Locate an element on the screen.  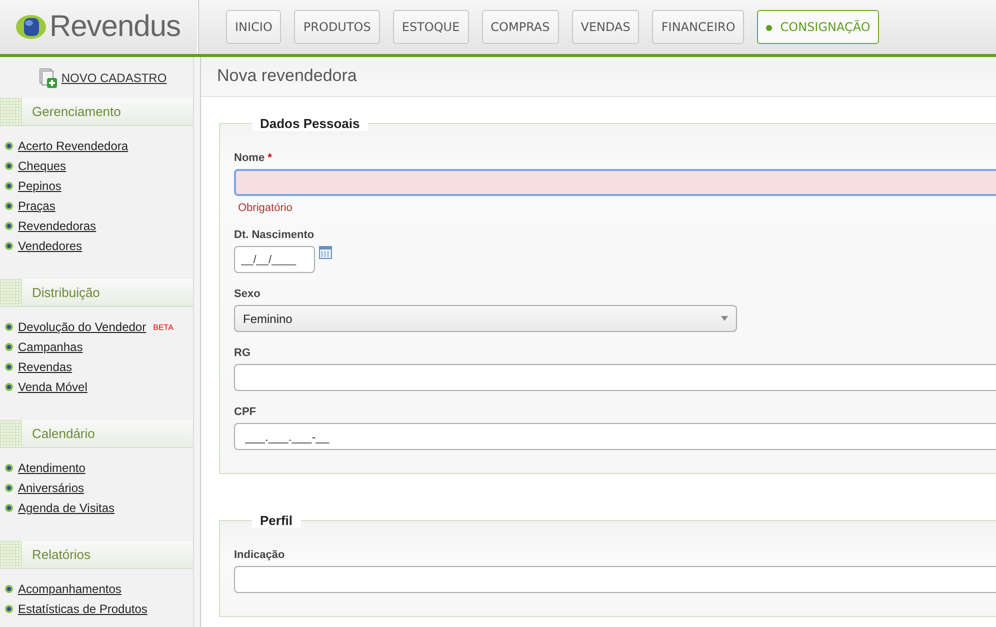
nav-tab: INICIO is located at coordinates (254, 27).